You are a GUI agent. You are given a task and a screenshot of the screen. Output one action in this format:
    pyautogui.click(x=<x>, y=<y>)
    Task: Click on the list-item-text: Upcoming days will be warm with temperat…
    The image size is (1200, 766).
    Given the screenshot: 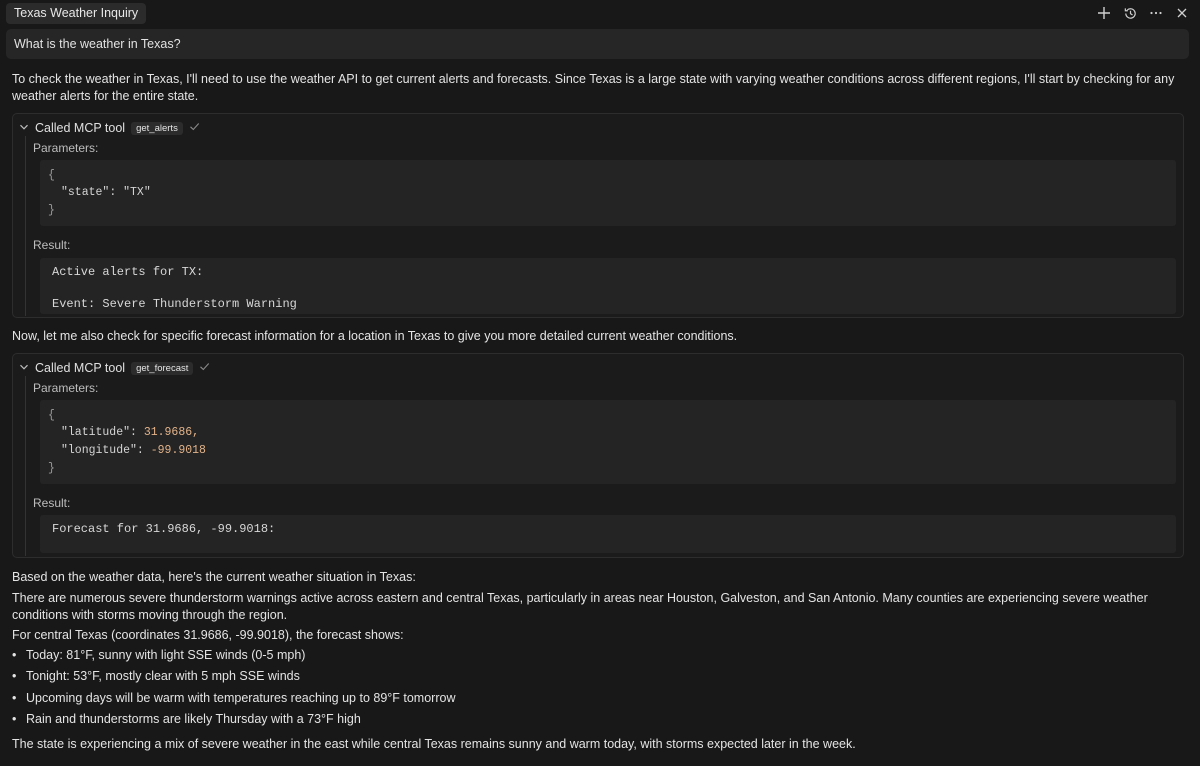 What is the action you would take?
    pyautogui.click(x=241, y=698)
    